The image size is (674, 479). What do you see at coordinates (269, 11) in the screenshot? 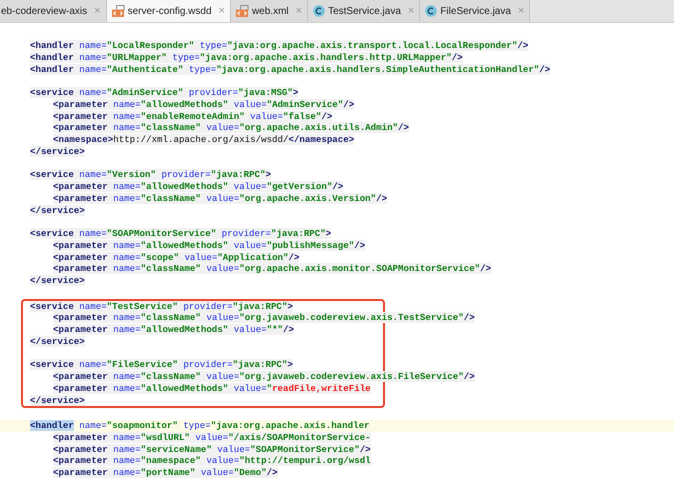
I see `file-tab: web.xml ×` at bounding box center [269, 11].